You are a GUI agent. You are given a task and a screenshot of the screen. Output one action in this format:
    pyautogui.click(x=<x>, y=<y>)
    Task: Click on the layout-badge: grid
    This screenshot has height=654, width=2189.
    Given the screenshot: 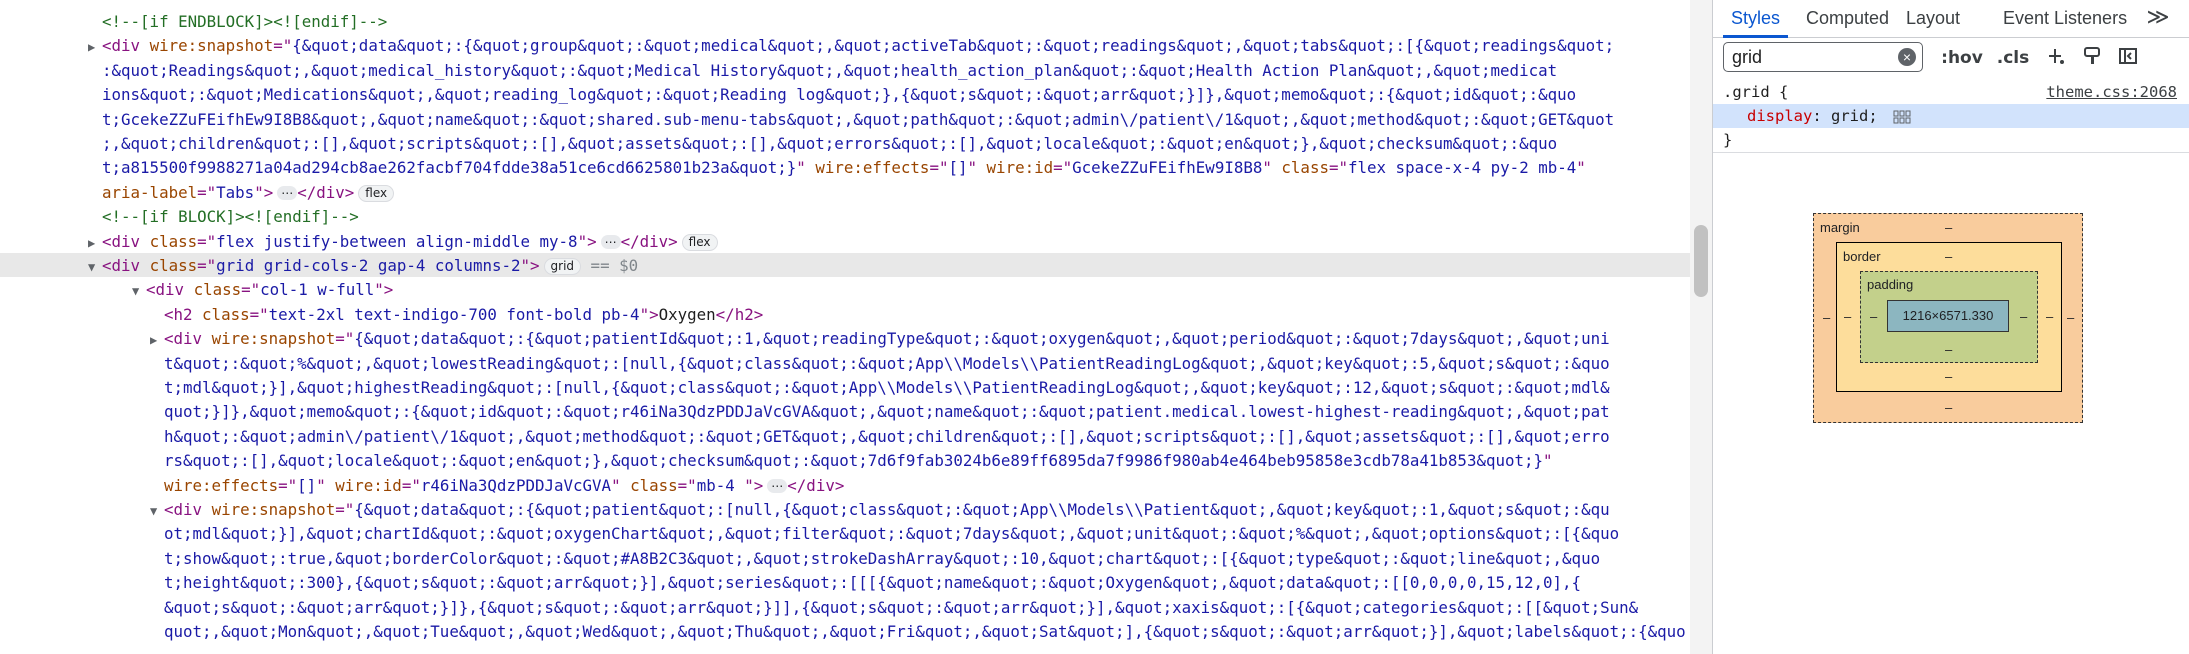 What is the action you would take?
    pyautogui.click(x=562, y=266)
    